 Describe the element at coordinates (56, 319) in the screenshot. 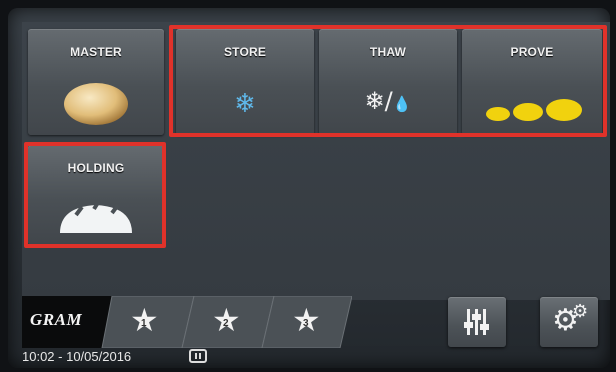

I see `gram-logo: GRAM` at that location.